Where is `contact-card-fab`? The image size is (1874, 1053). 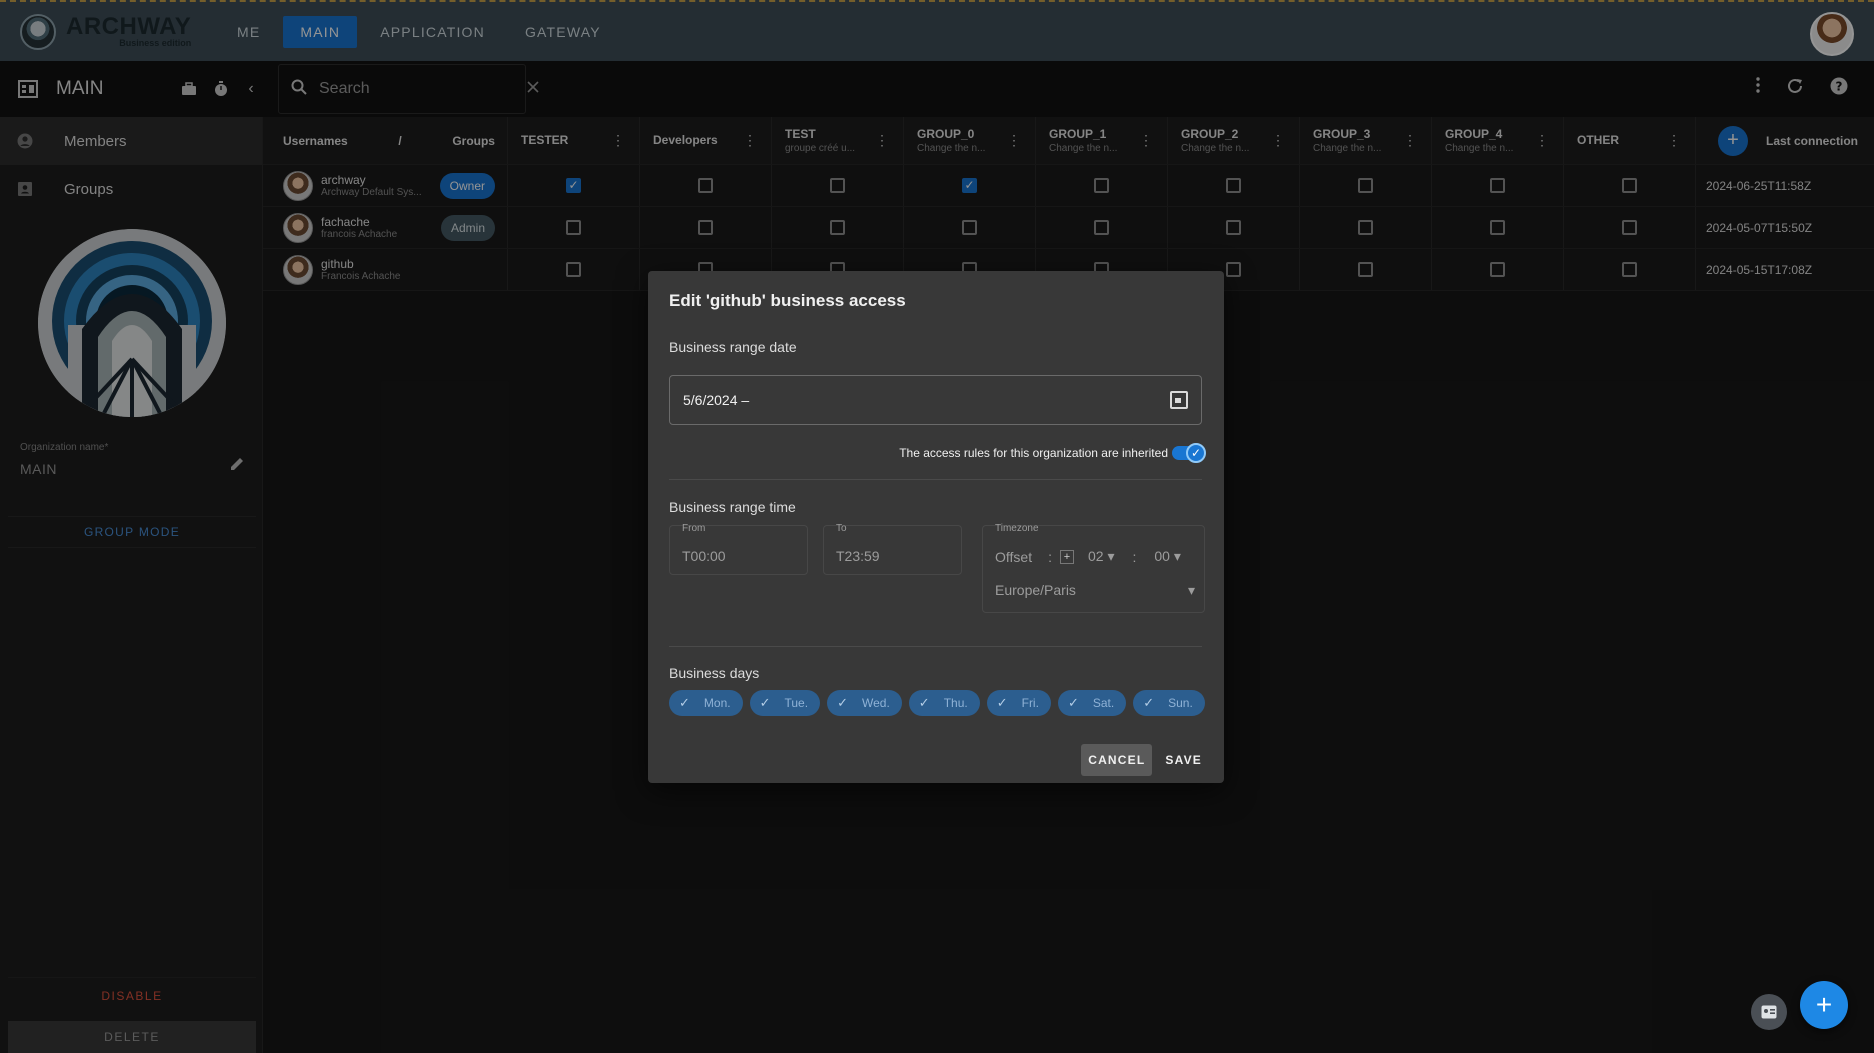 contact-card-fab is located at coordinates (1769, 1012).